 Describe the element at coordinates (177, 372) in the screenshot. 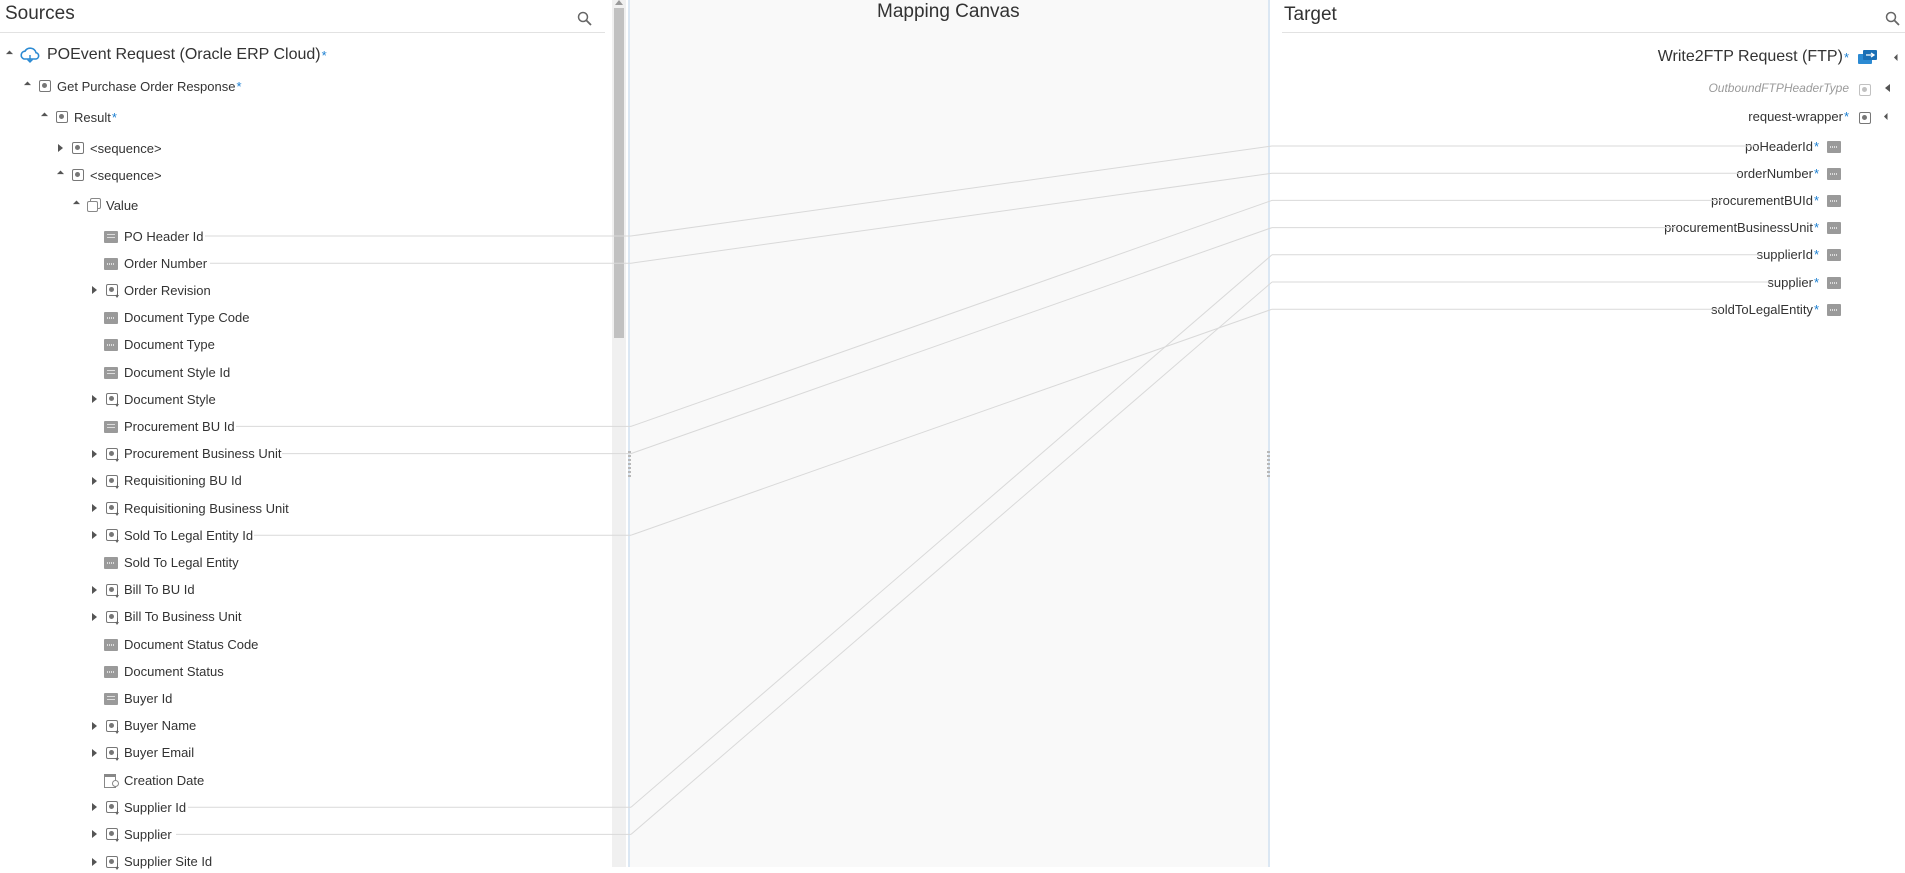

I see `source-field-label: Document Style Id` at that location.